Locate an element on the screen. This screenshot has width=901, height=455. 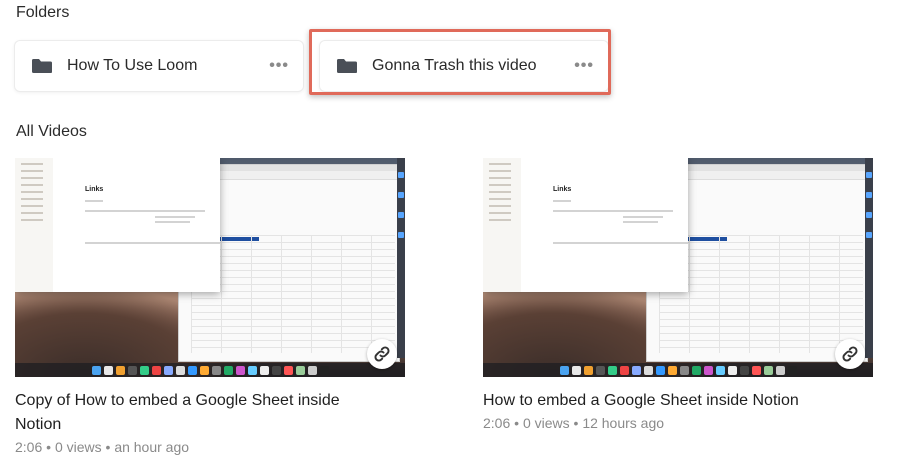
folder-card-how-to-use-loom: How To Use Loom ••• is located at coordinates (159, 66).